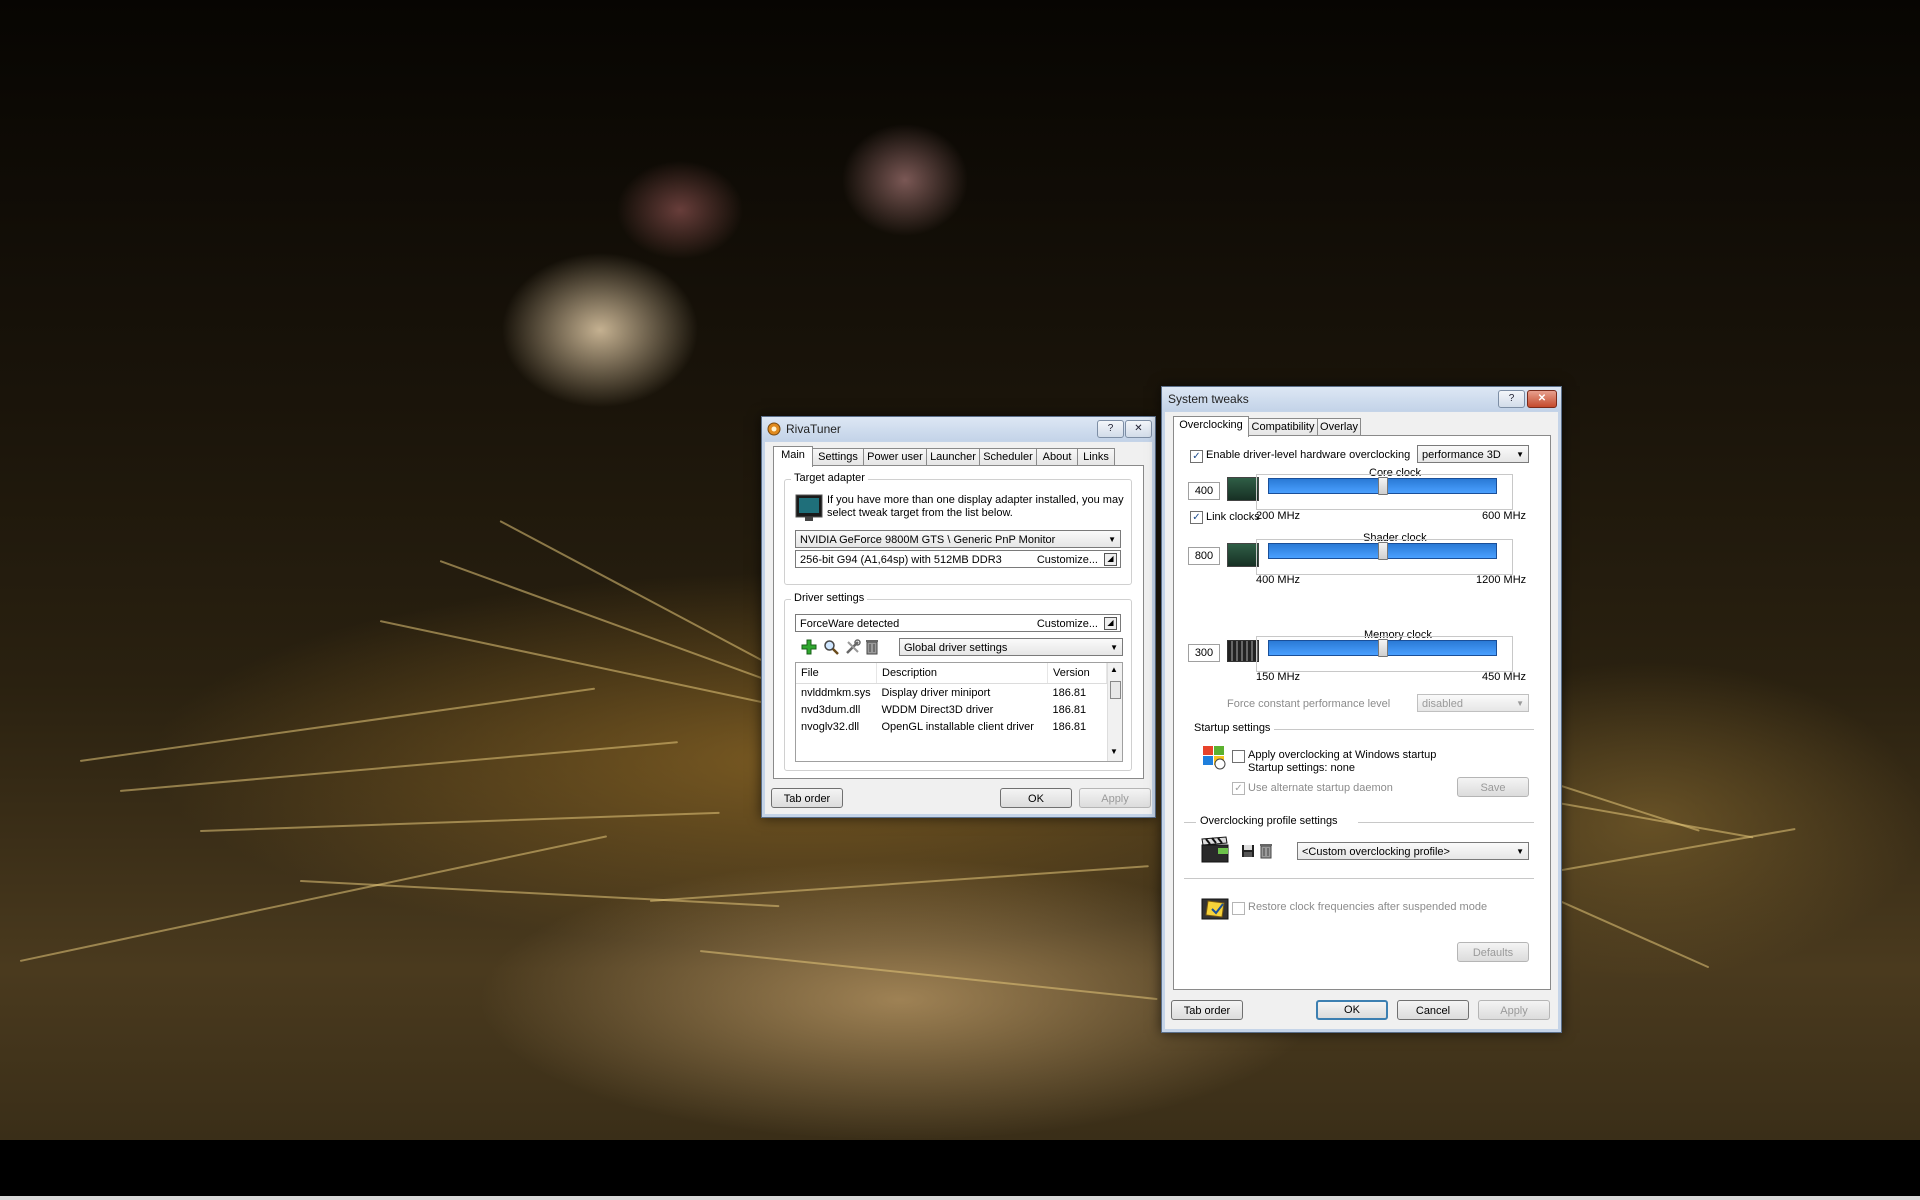 The height and width of the screenshot is (1200, 1920). I want to click on chevron-down-icon: ▼, so click(1112, 539).